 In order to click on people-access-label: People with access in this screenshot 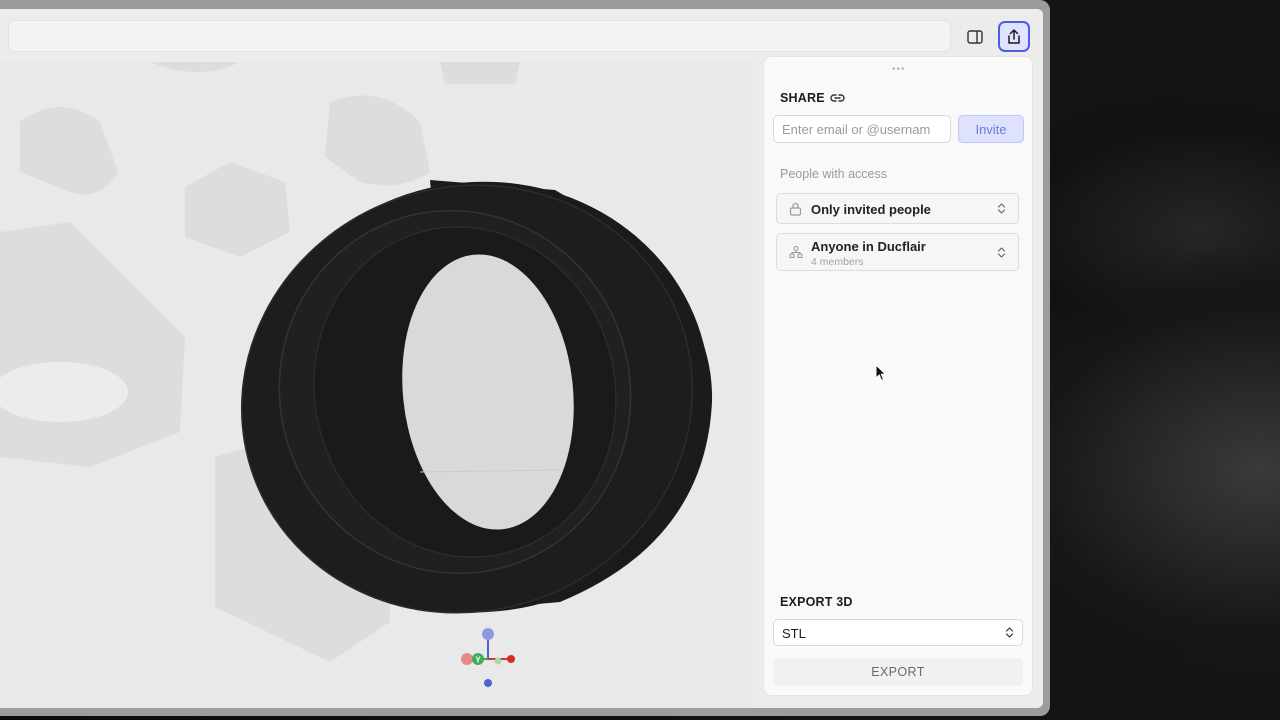, I will do `click(834, 174)`.